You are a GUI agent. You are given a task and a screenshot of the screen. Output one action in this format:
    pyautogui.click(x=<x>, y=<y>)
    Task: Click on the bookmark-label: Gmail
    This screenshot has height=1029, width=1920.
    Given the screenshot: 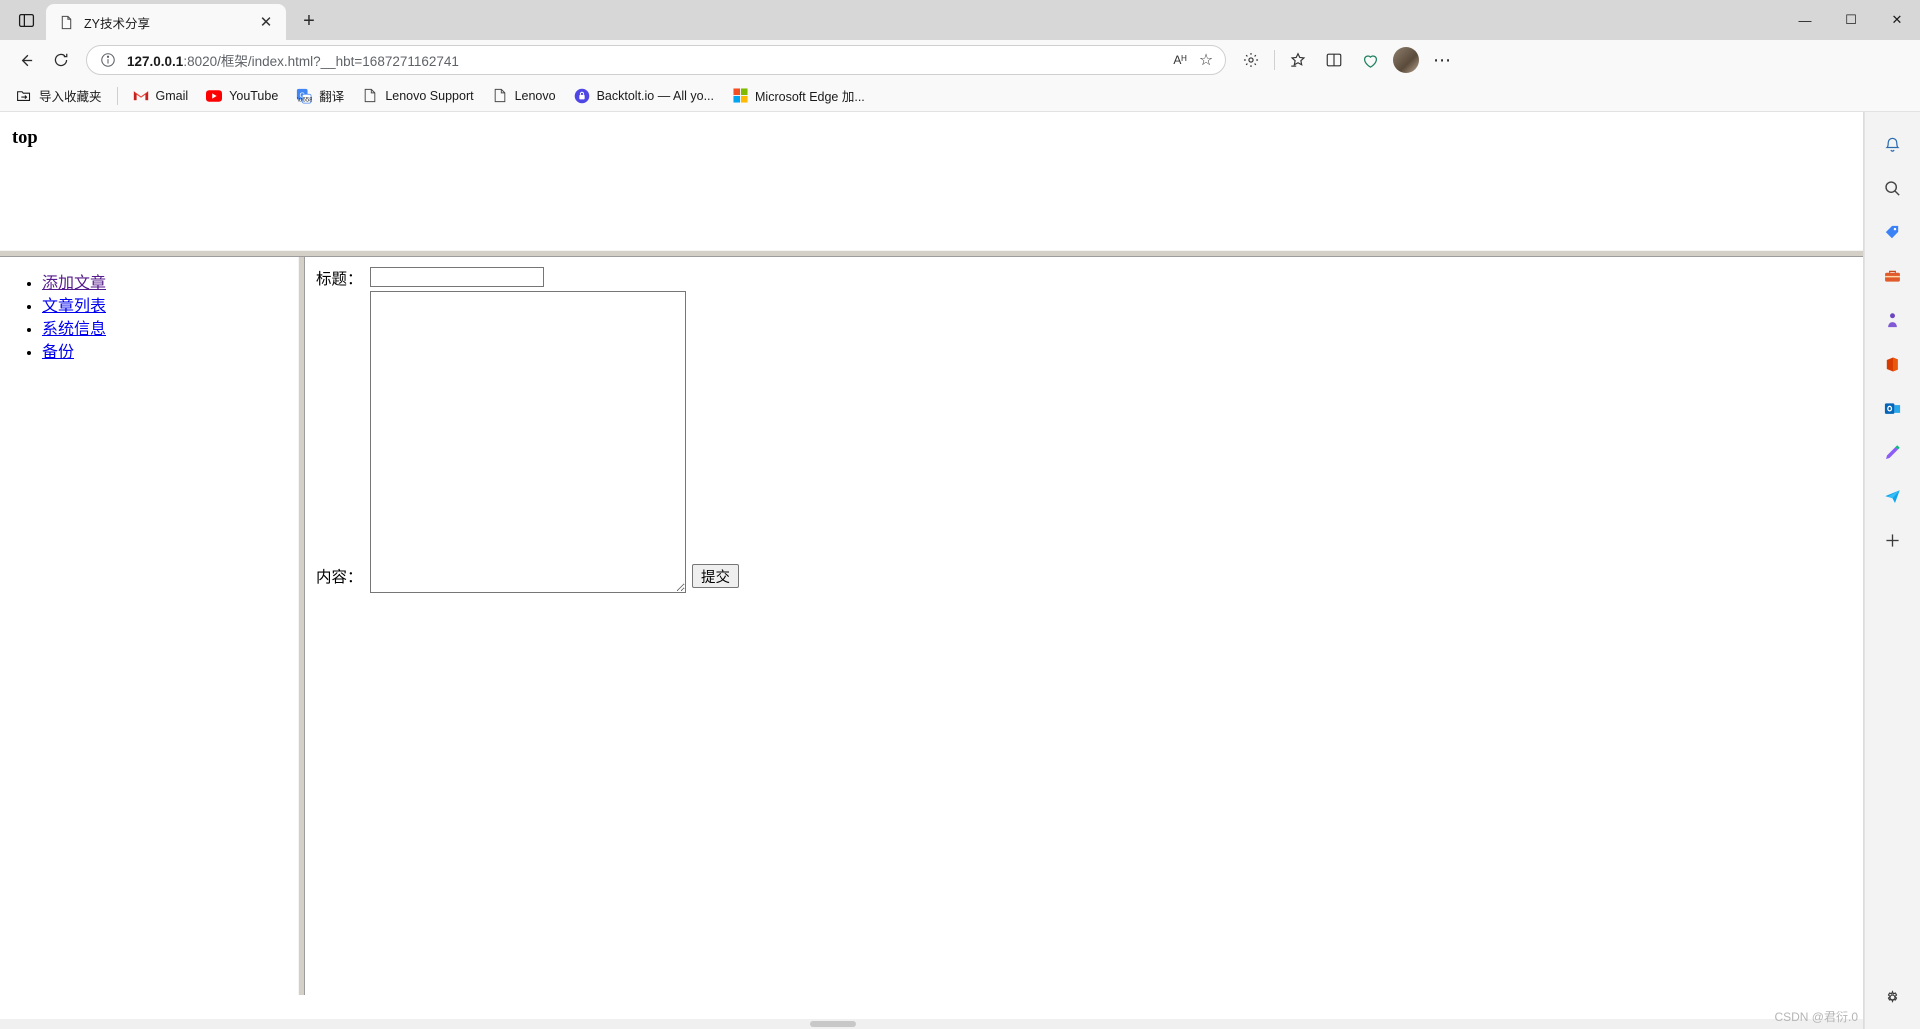 What is the action you would take?
    pyautogui.click(x=172, y=95)
    